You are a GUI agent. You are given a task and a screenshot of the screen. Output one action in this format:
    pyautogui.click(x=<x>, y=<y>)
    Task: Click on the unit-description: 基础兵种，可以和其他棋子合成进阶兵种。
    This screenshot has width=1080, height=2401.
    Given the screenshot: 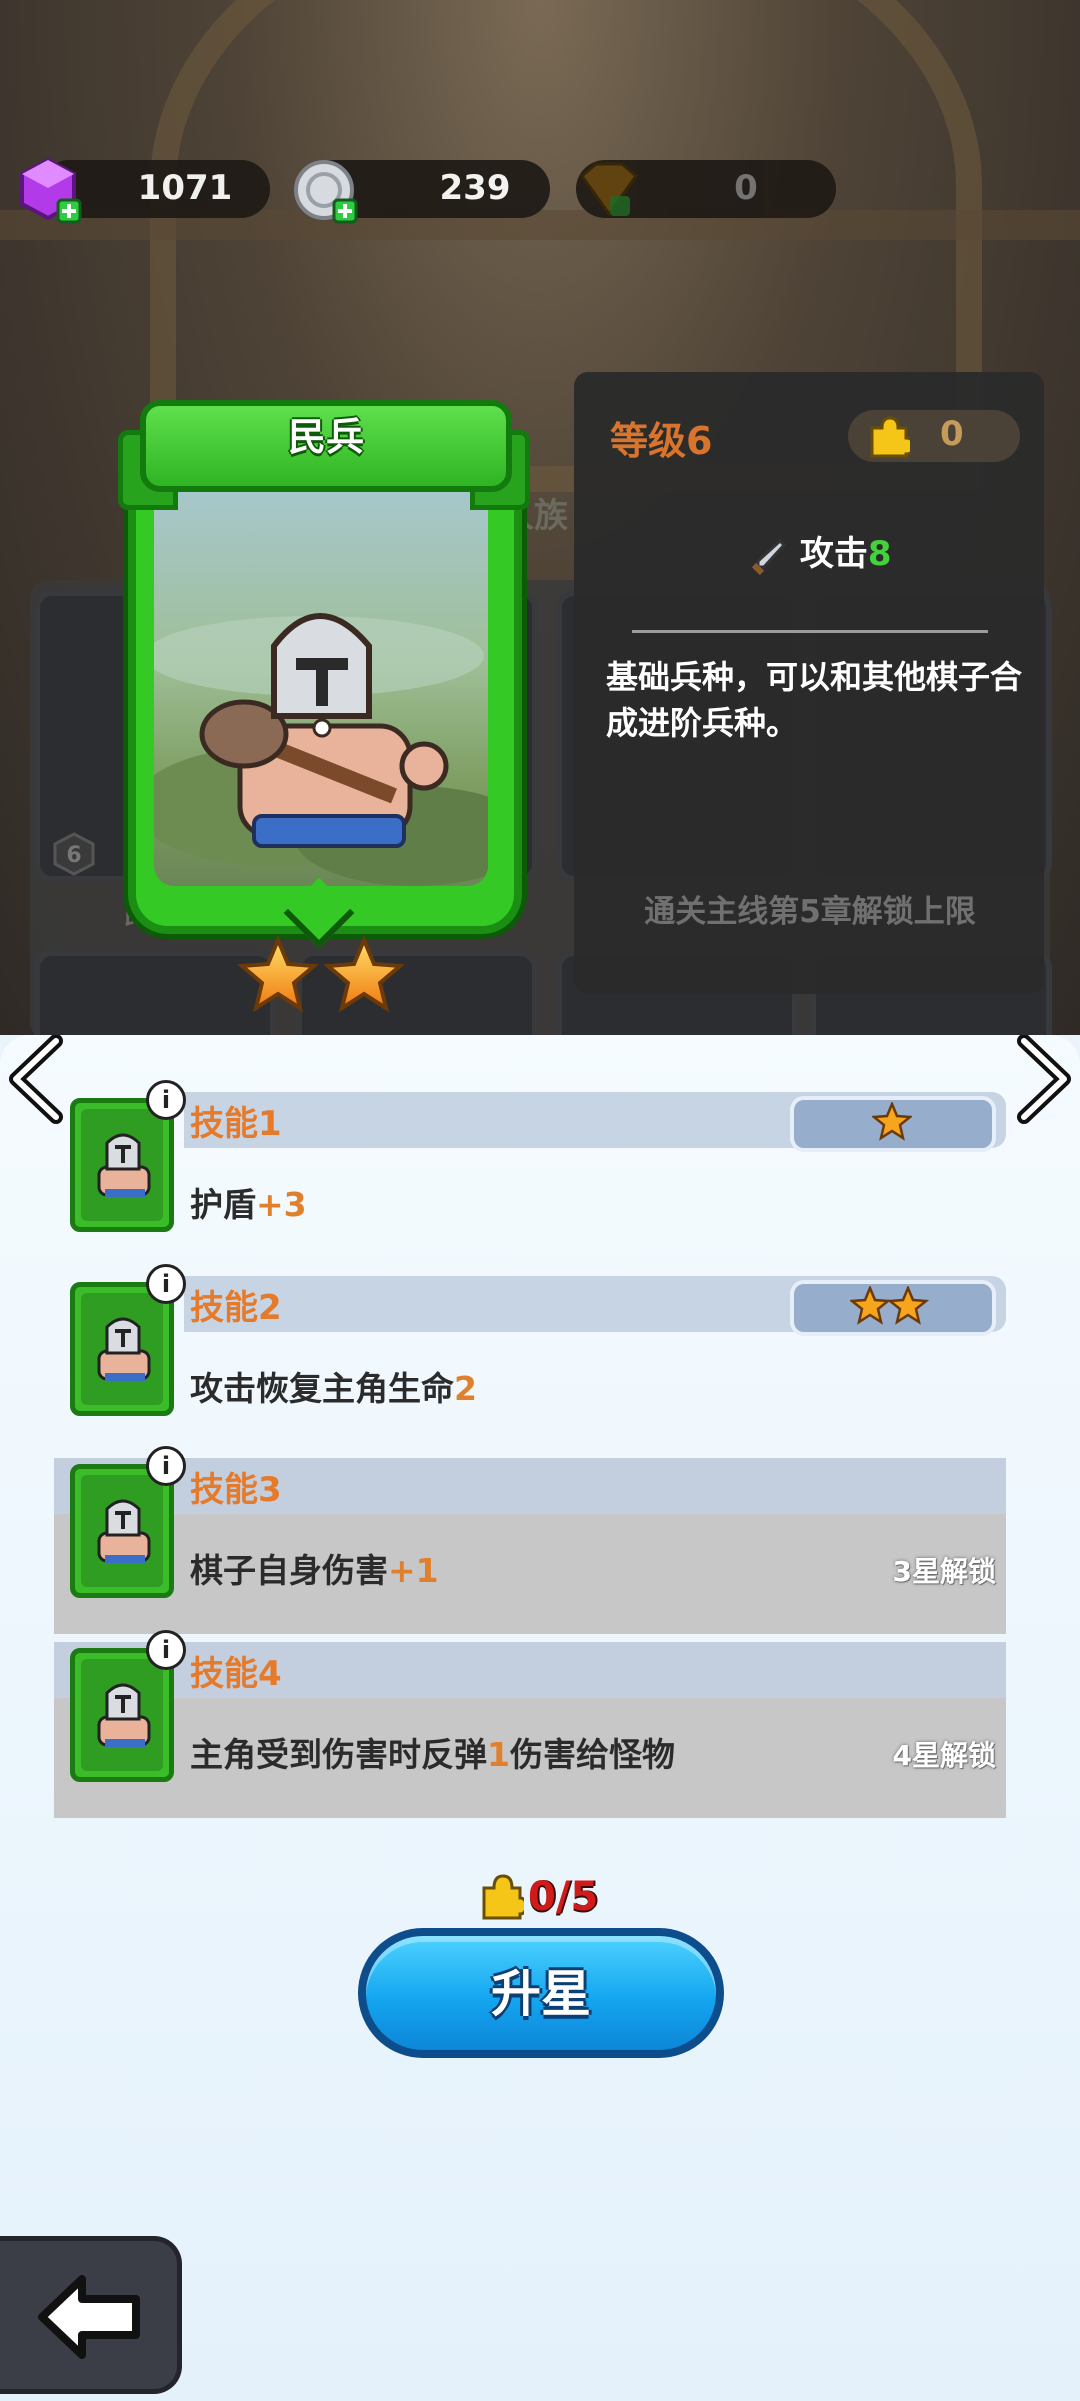 What is the action you would take?
    pyautogui.click(x=814, y=700)
    